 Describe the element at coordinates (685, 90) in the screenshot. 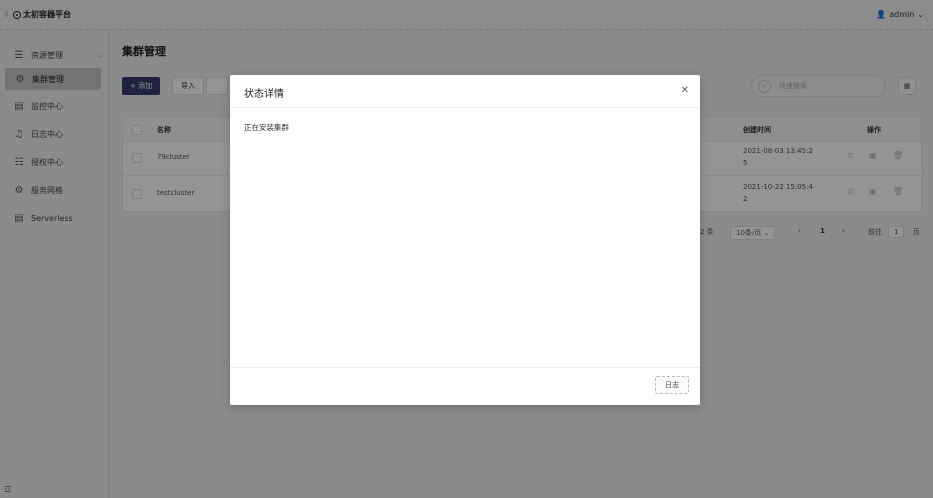

I see `close-icon: ✕` at that location.